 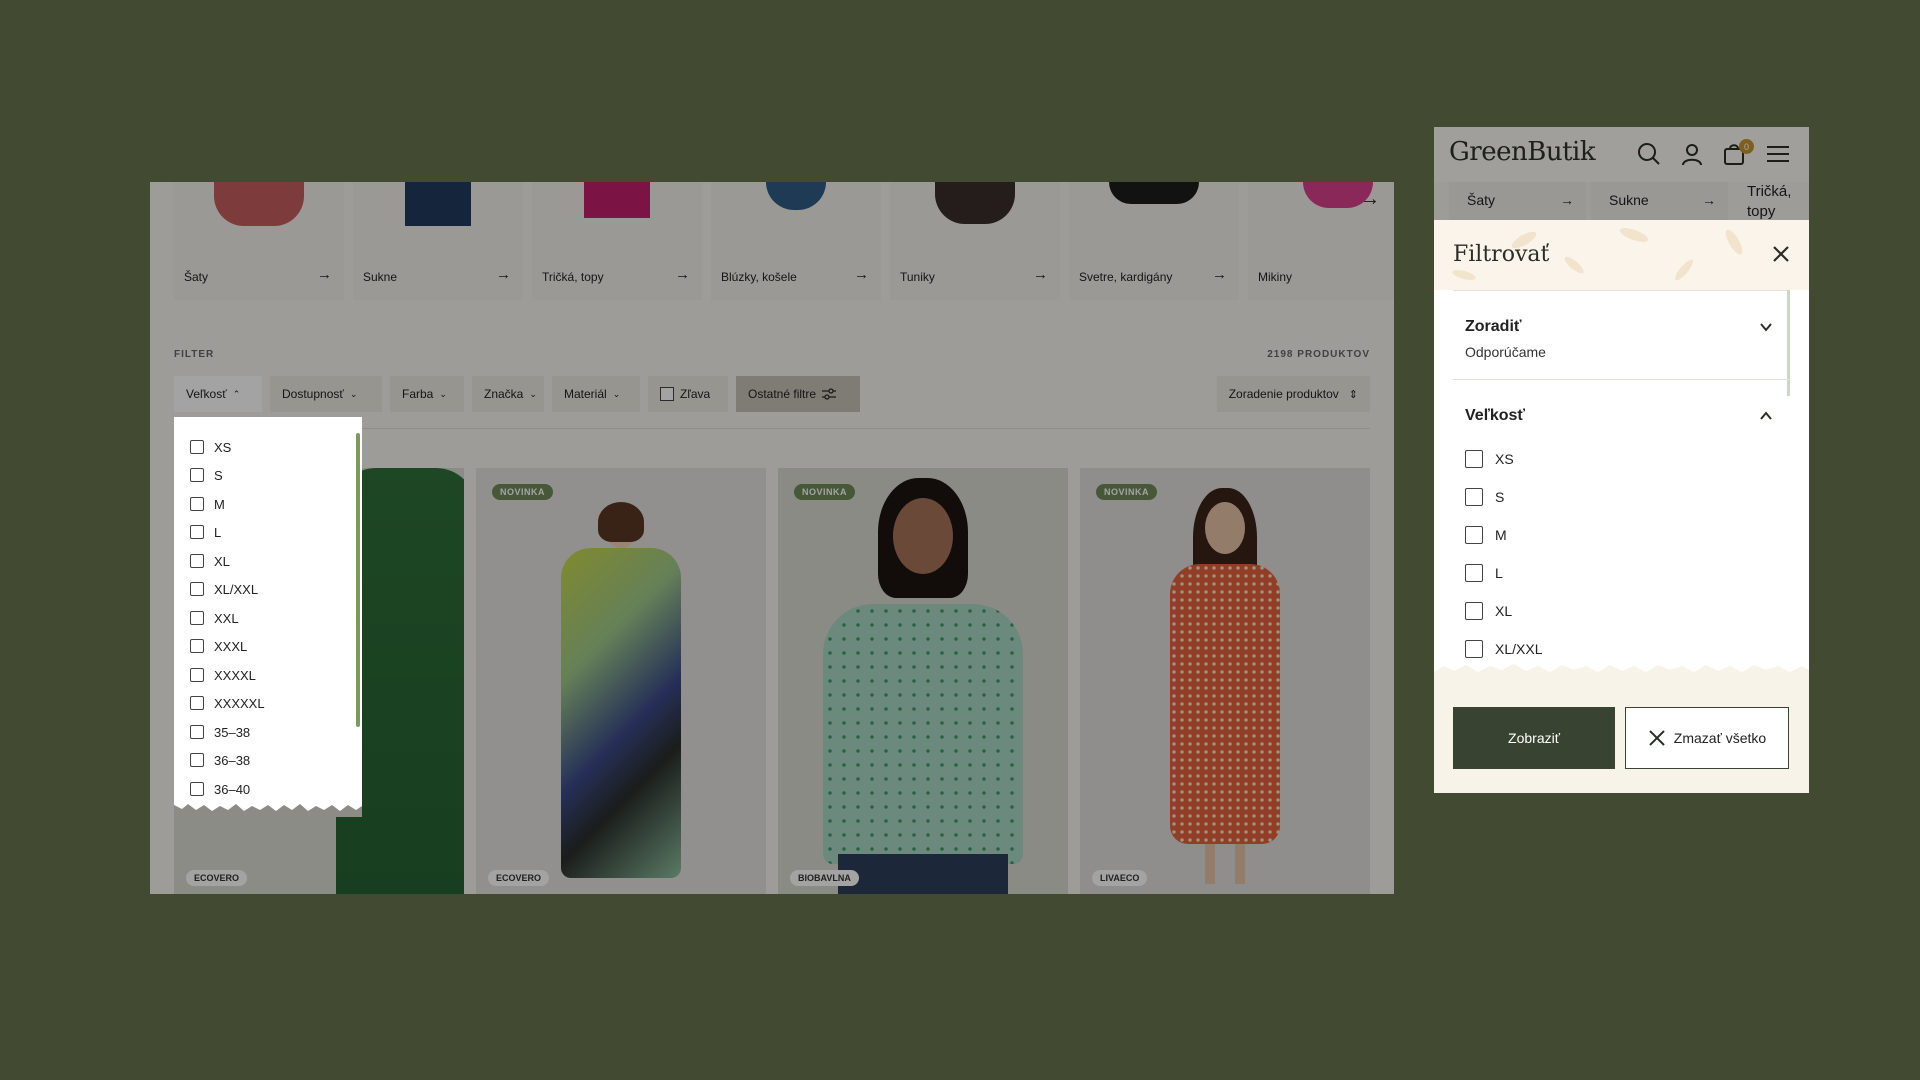 What do you see at coordinates (1275, 277) in the screenshot?
I see `category-label: Mikiny` at bounding box center [1275, 277].